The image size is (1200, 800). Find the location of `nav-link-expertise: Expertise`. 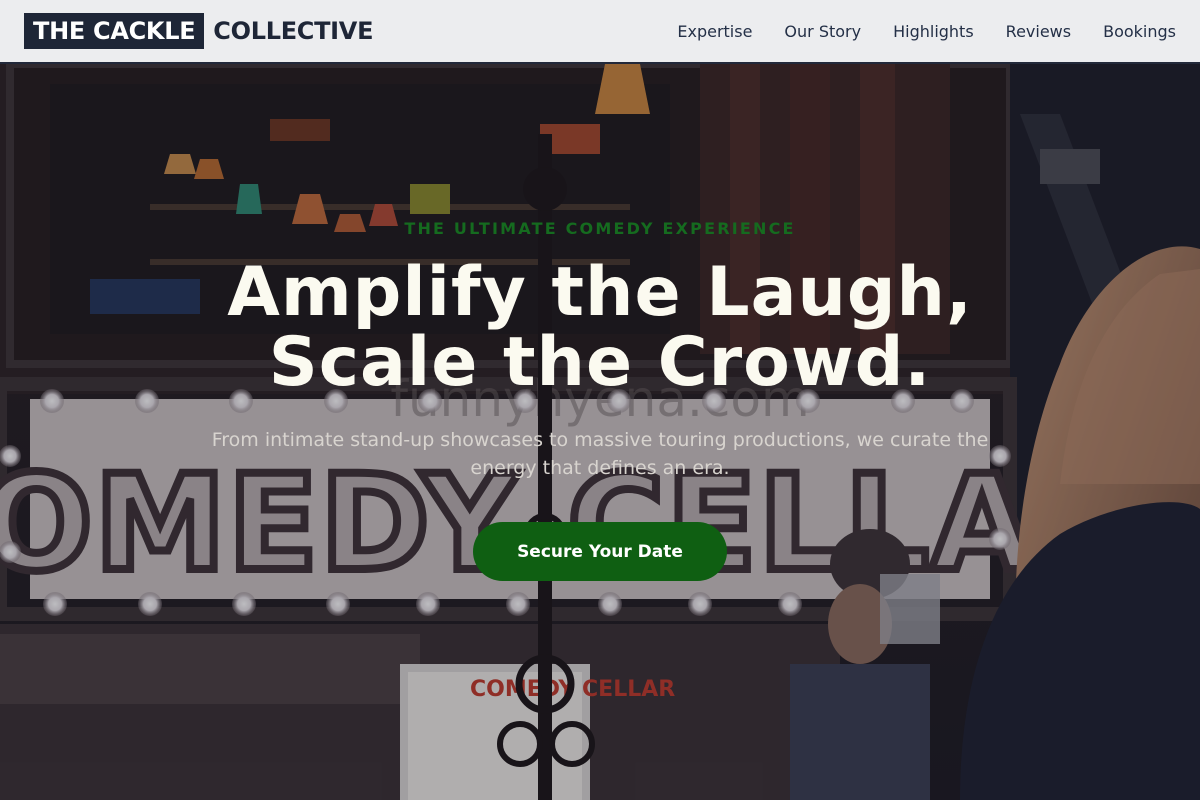

nav-link-expertise: Expertise is located at coordinates (714, 31).